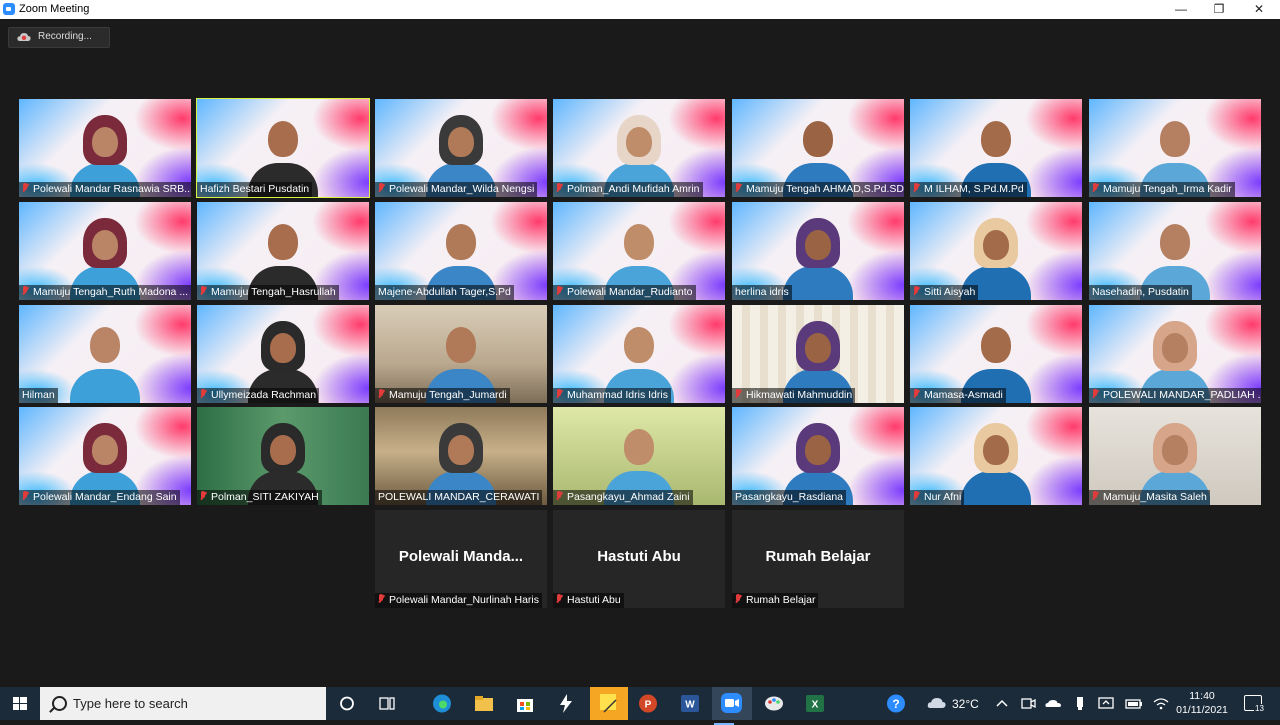  Describe the element at coordinates (818, 354) in the screenshot. I see `participant-tile: Hikmawati Mahmuddin` at that location.